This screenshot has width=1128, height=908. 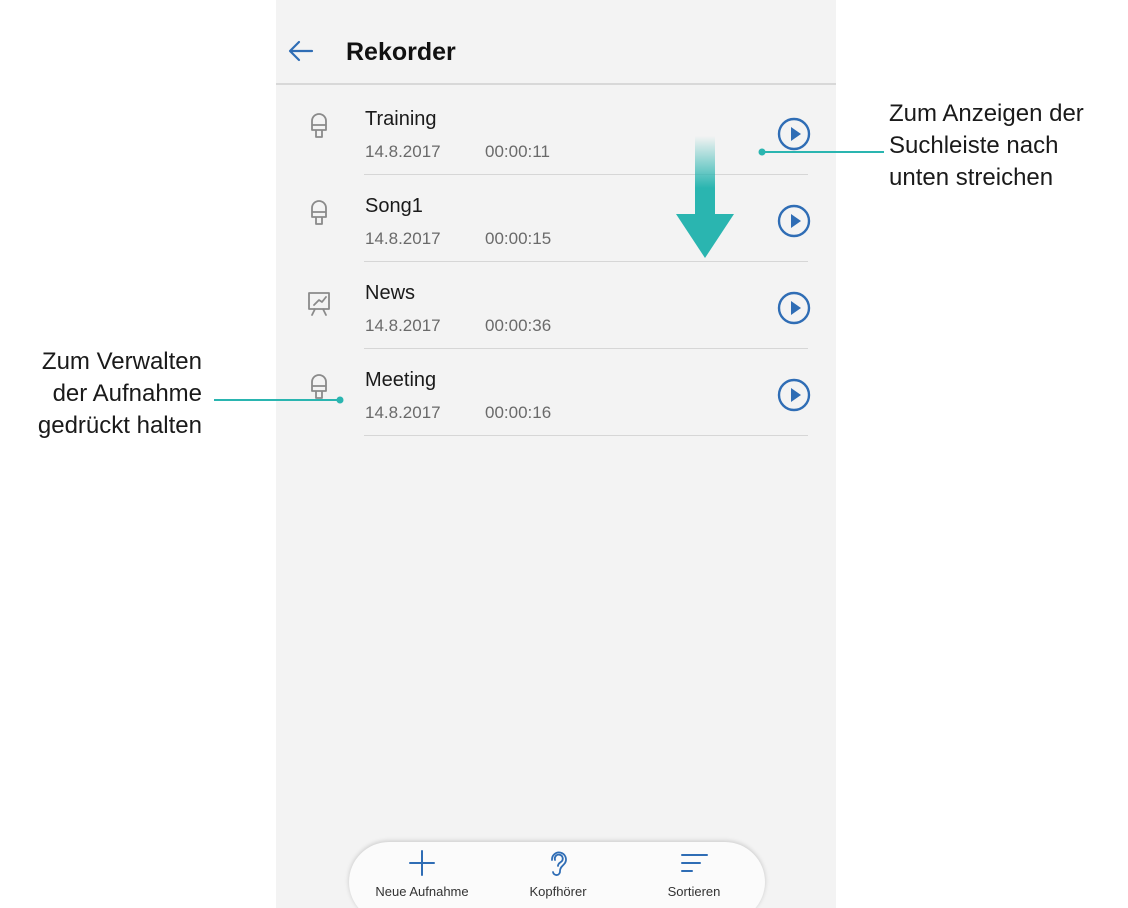 I want to click on recording-item: News 14.8.2017 00:00:36, so click(x=556, y=305).